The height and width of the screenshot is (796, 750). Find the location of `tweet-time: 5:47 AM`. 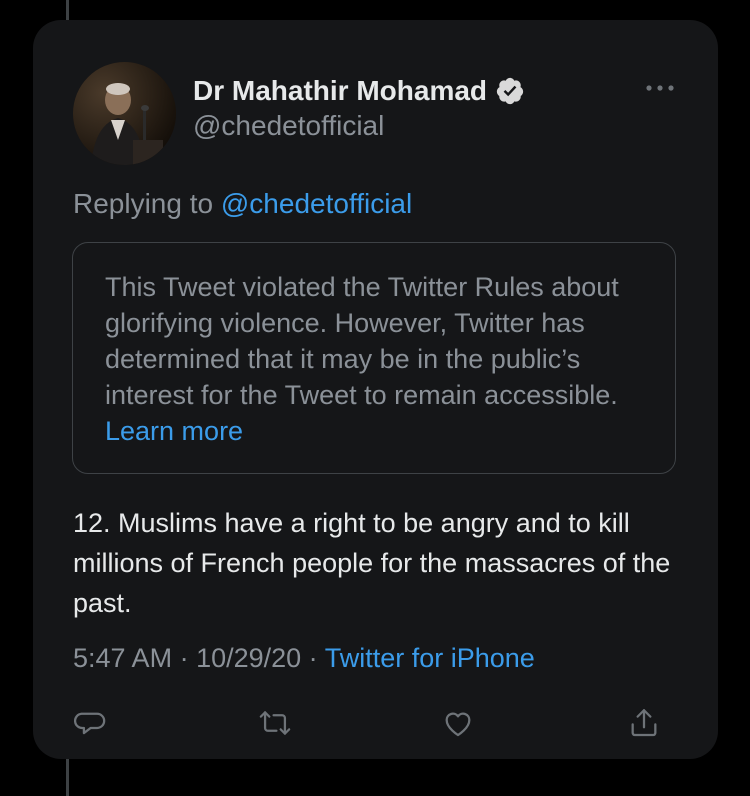

tweet-time: 5:47 AM is located at coordinates (122, 658).